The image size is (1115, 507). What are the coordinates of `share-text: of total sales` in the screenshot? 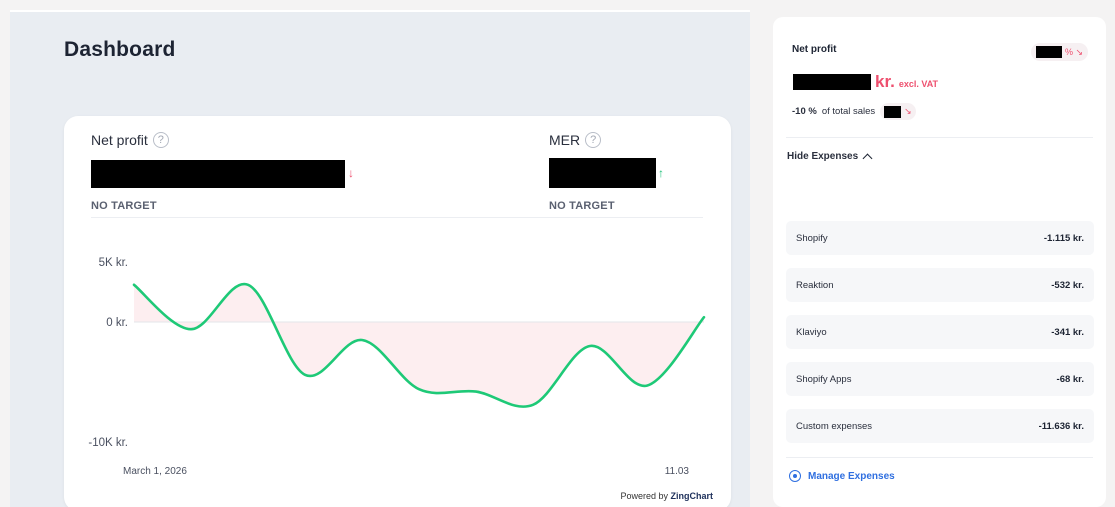 It's located at (848, 111).